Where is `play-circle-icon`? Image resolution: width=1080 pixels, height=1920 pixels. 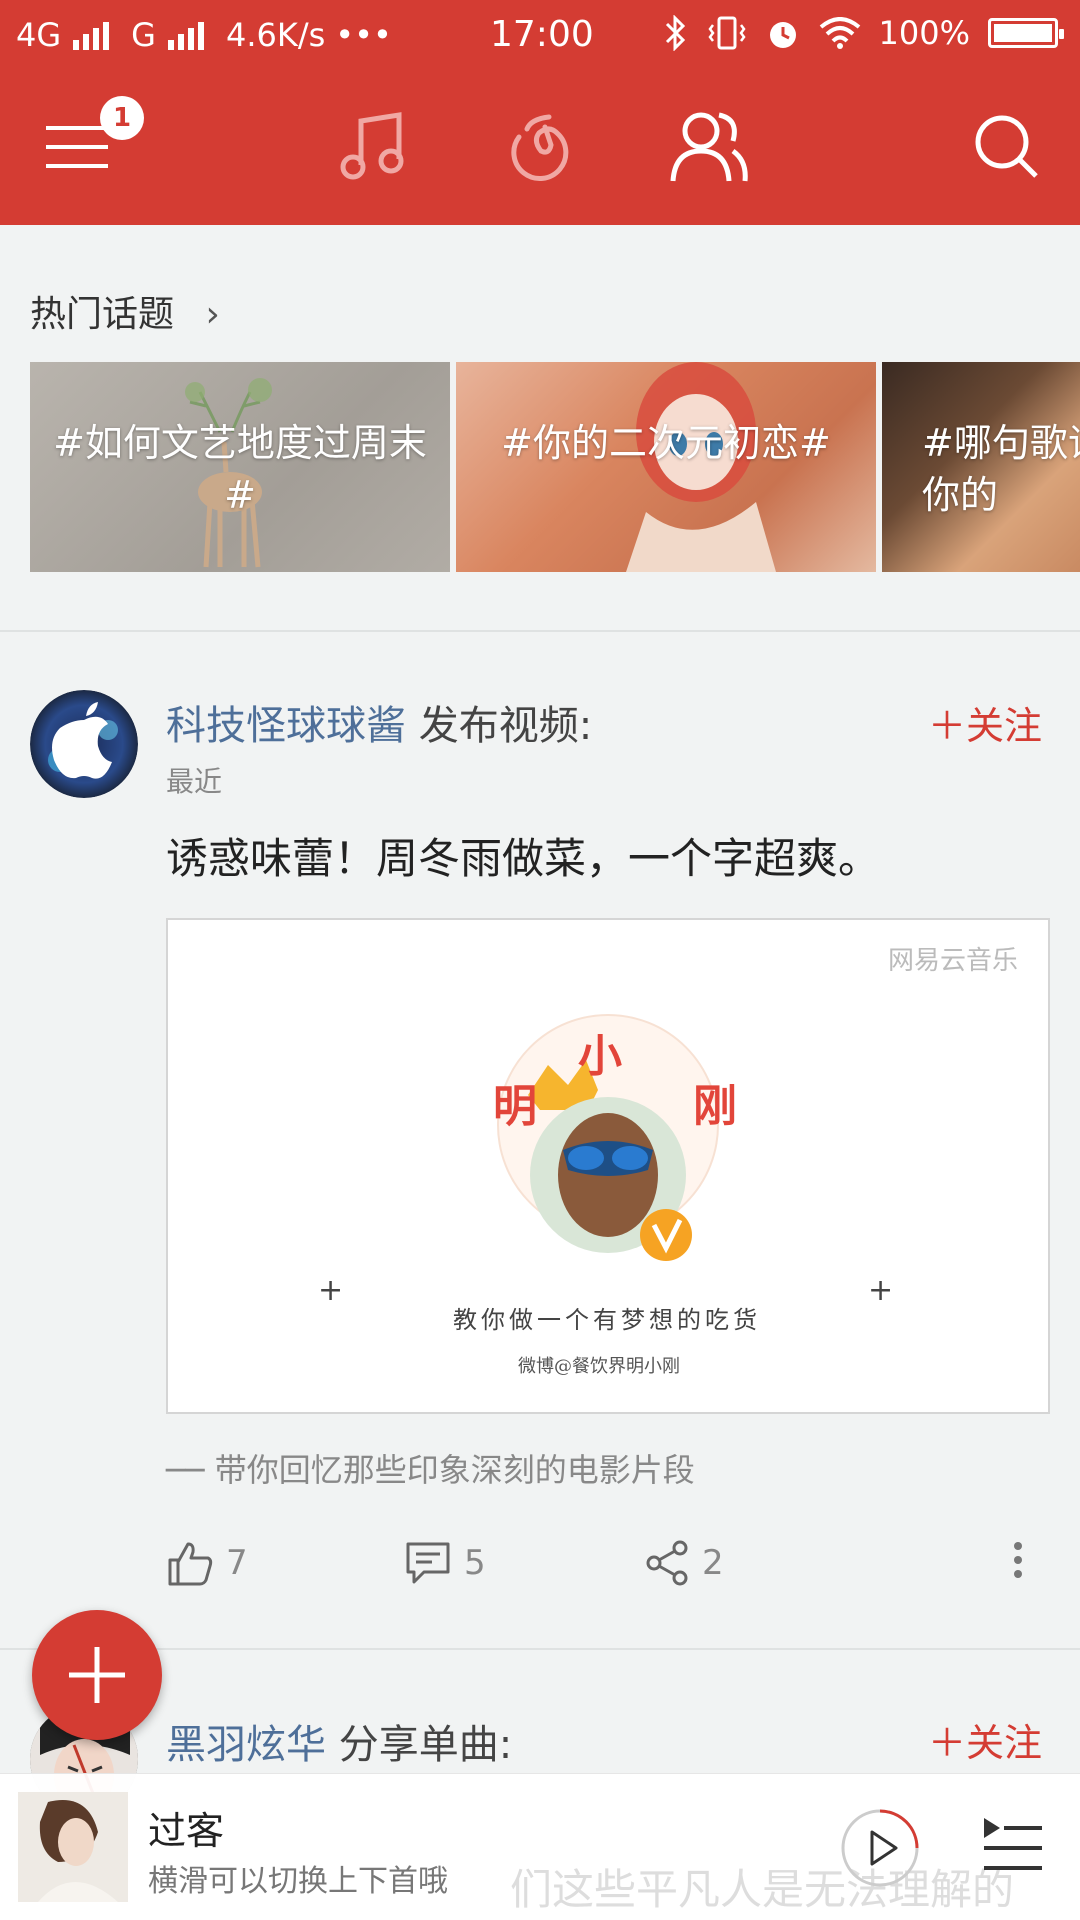 play-circle-icon is located at coordinates (880, 1848).